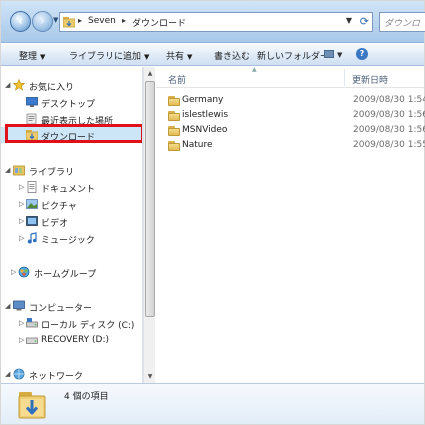 This screenshot has width=425, height=425. Describe the element at coordinates (32, 55) in the screenshot. I see `organize-menu-button: 整理 ▼` at that location.